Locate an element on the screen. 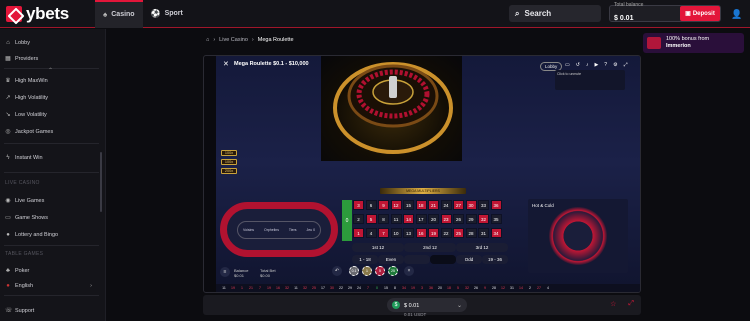 This screenshot has width=750, height=321. collapse-icon: ⌃ is located at coordinates (50, 70).